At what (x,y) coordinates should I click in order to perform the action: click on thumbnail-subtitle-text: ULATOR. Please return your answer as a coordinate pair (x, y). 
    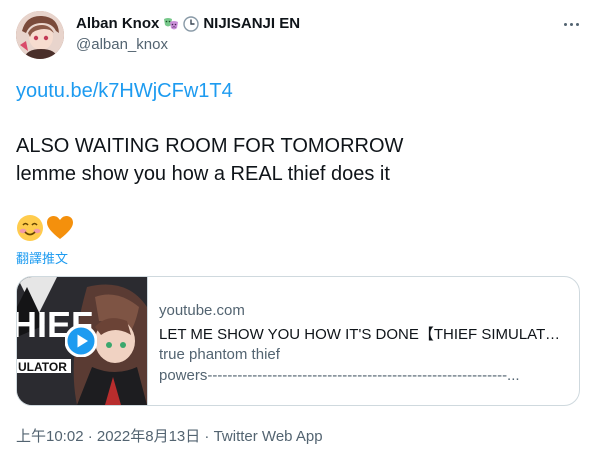
    Looking at the image, I should click on (42, 367).